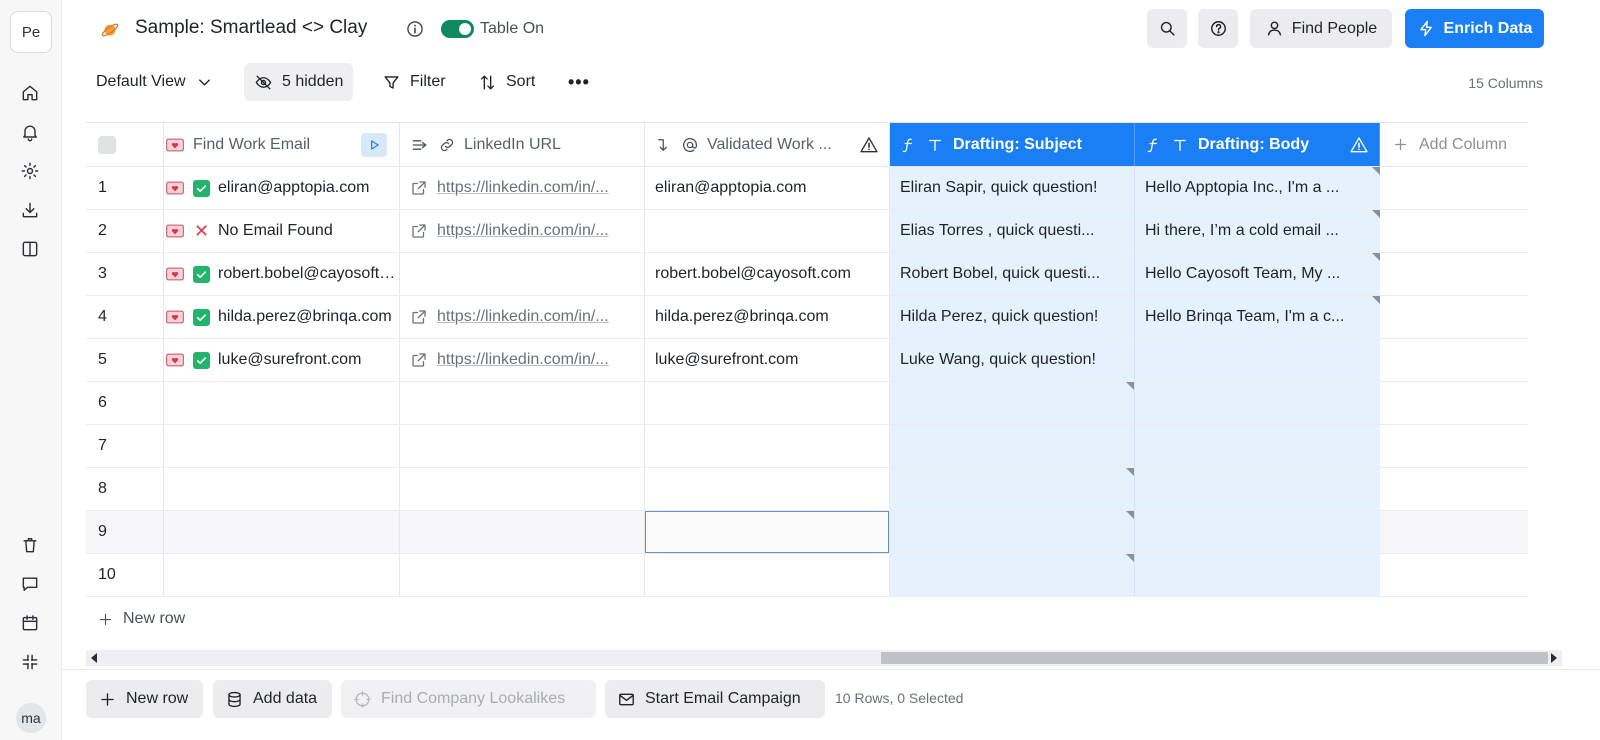 This screenshot has width=1600, height=740. Describe the element at coordinates (457, 29) in the screenshot. I see `table-toggle` at that location.